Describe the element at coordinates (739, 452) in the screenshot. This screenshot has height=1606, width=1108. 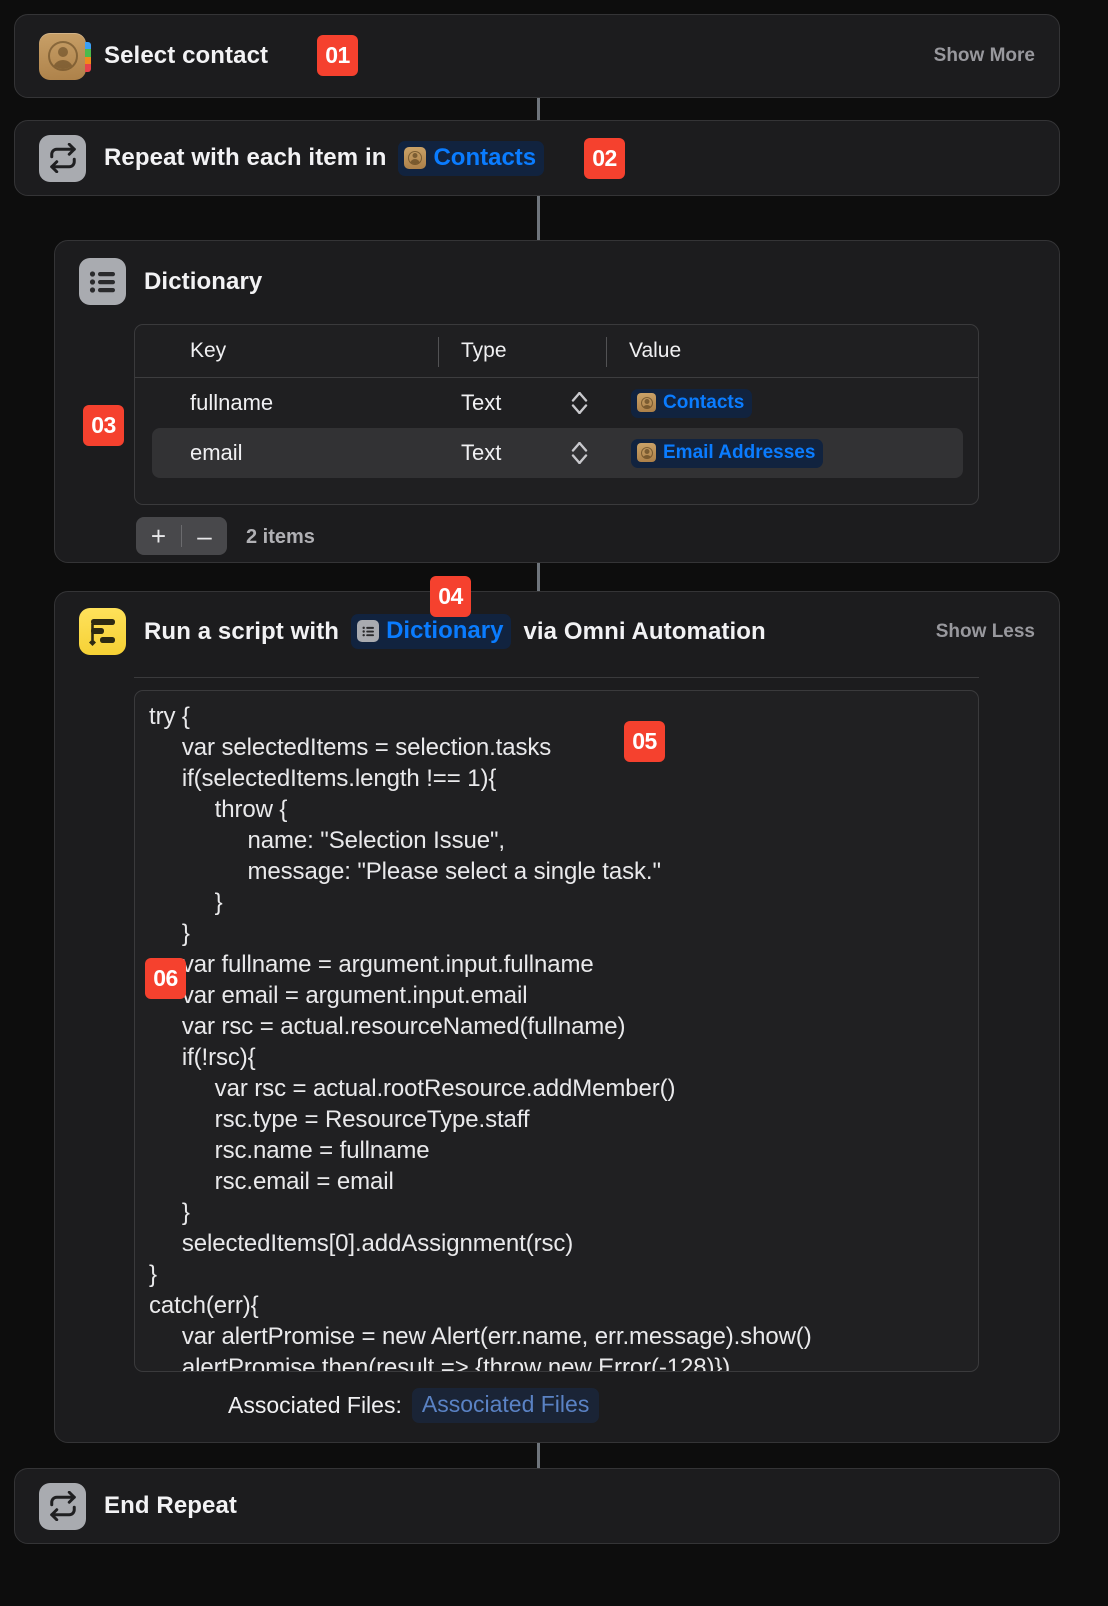
I see `token-label: Email Addresses` at that location.